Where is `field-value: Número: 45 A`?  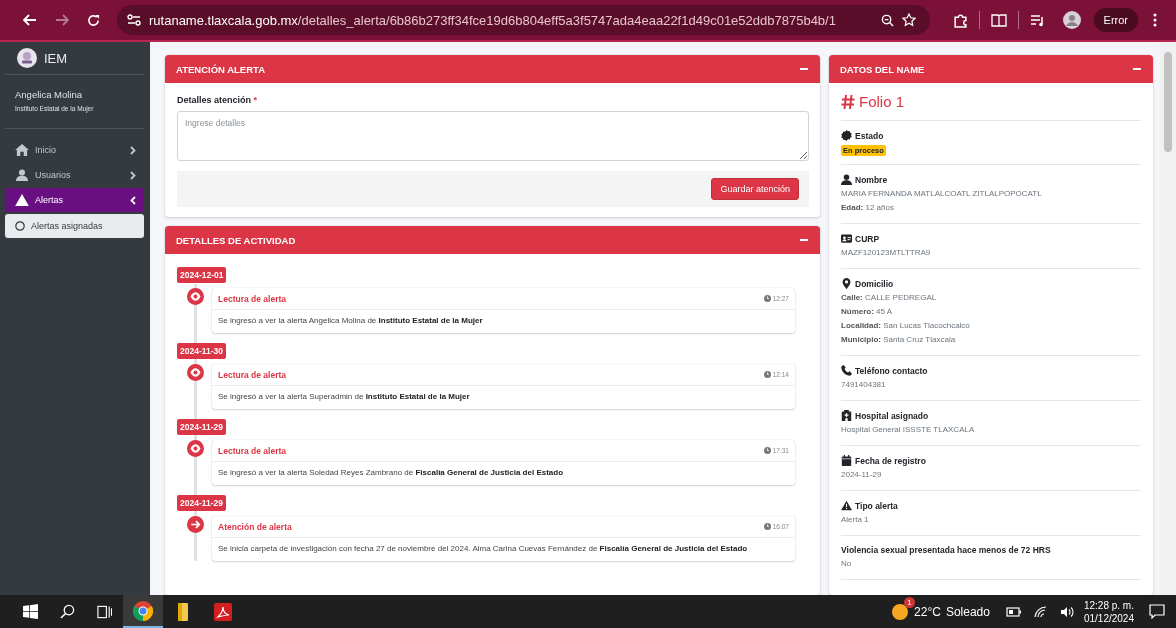
field-value: Número: 45 A is located at coordinates (867, 312).